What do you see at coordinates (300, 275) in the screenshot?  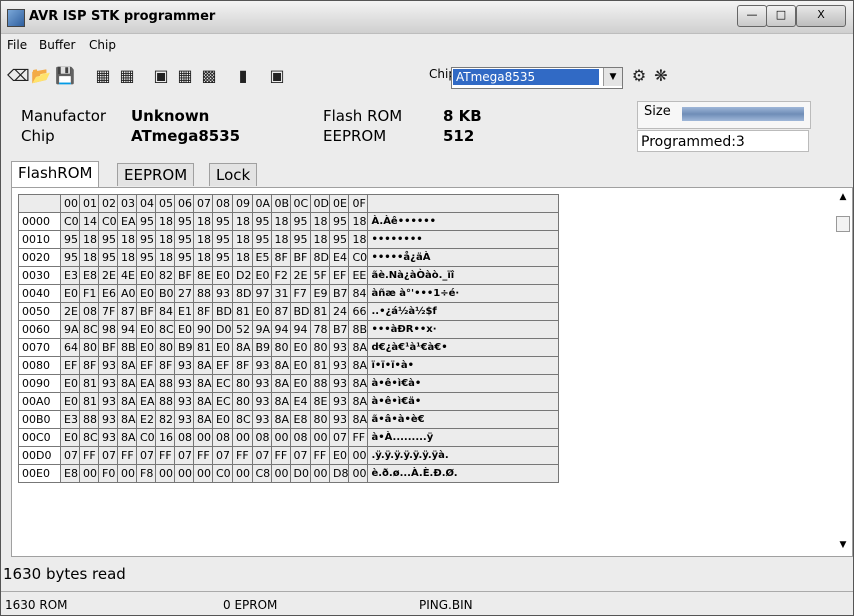 I see `hex-byte-cell: 2E` at bounding box center [300, 275].